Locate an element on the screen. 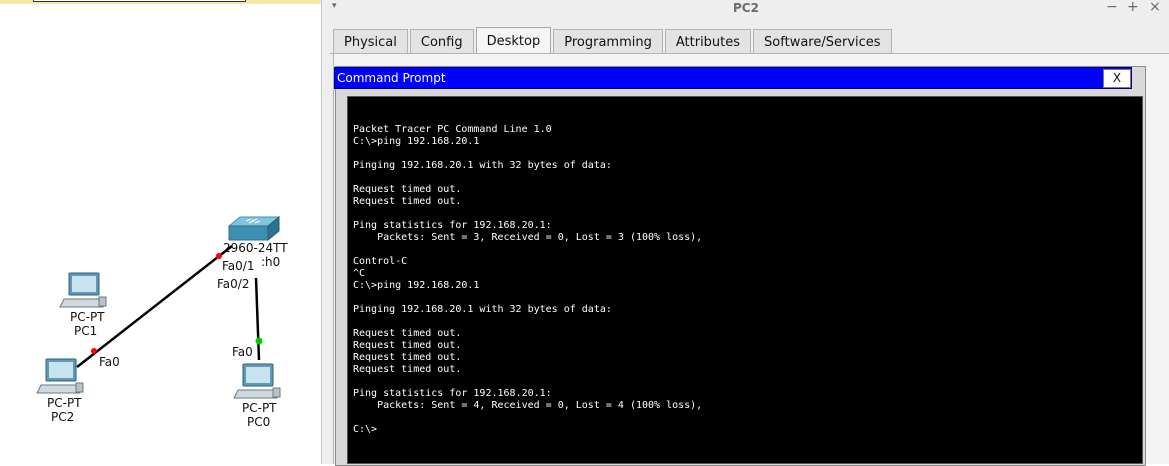  terminal-line: Packet Tracer PC Command Line 1.0 is located at coordinates (452, 129).